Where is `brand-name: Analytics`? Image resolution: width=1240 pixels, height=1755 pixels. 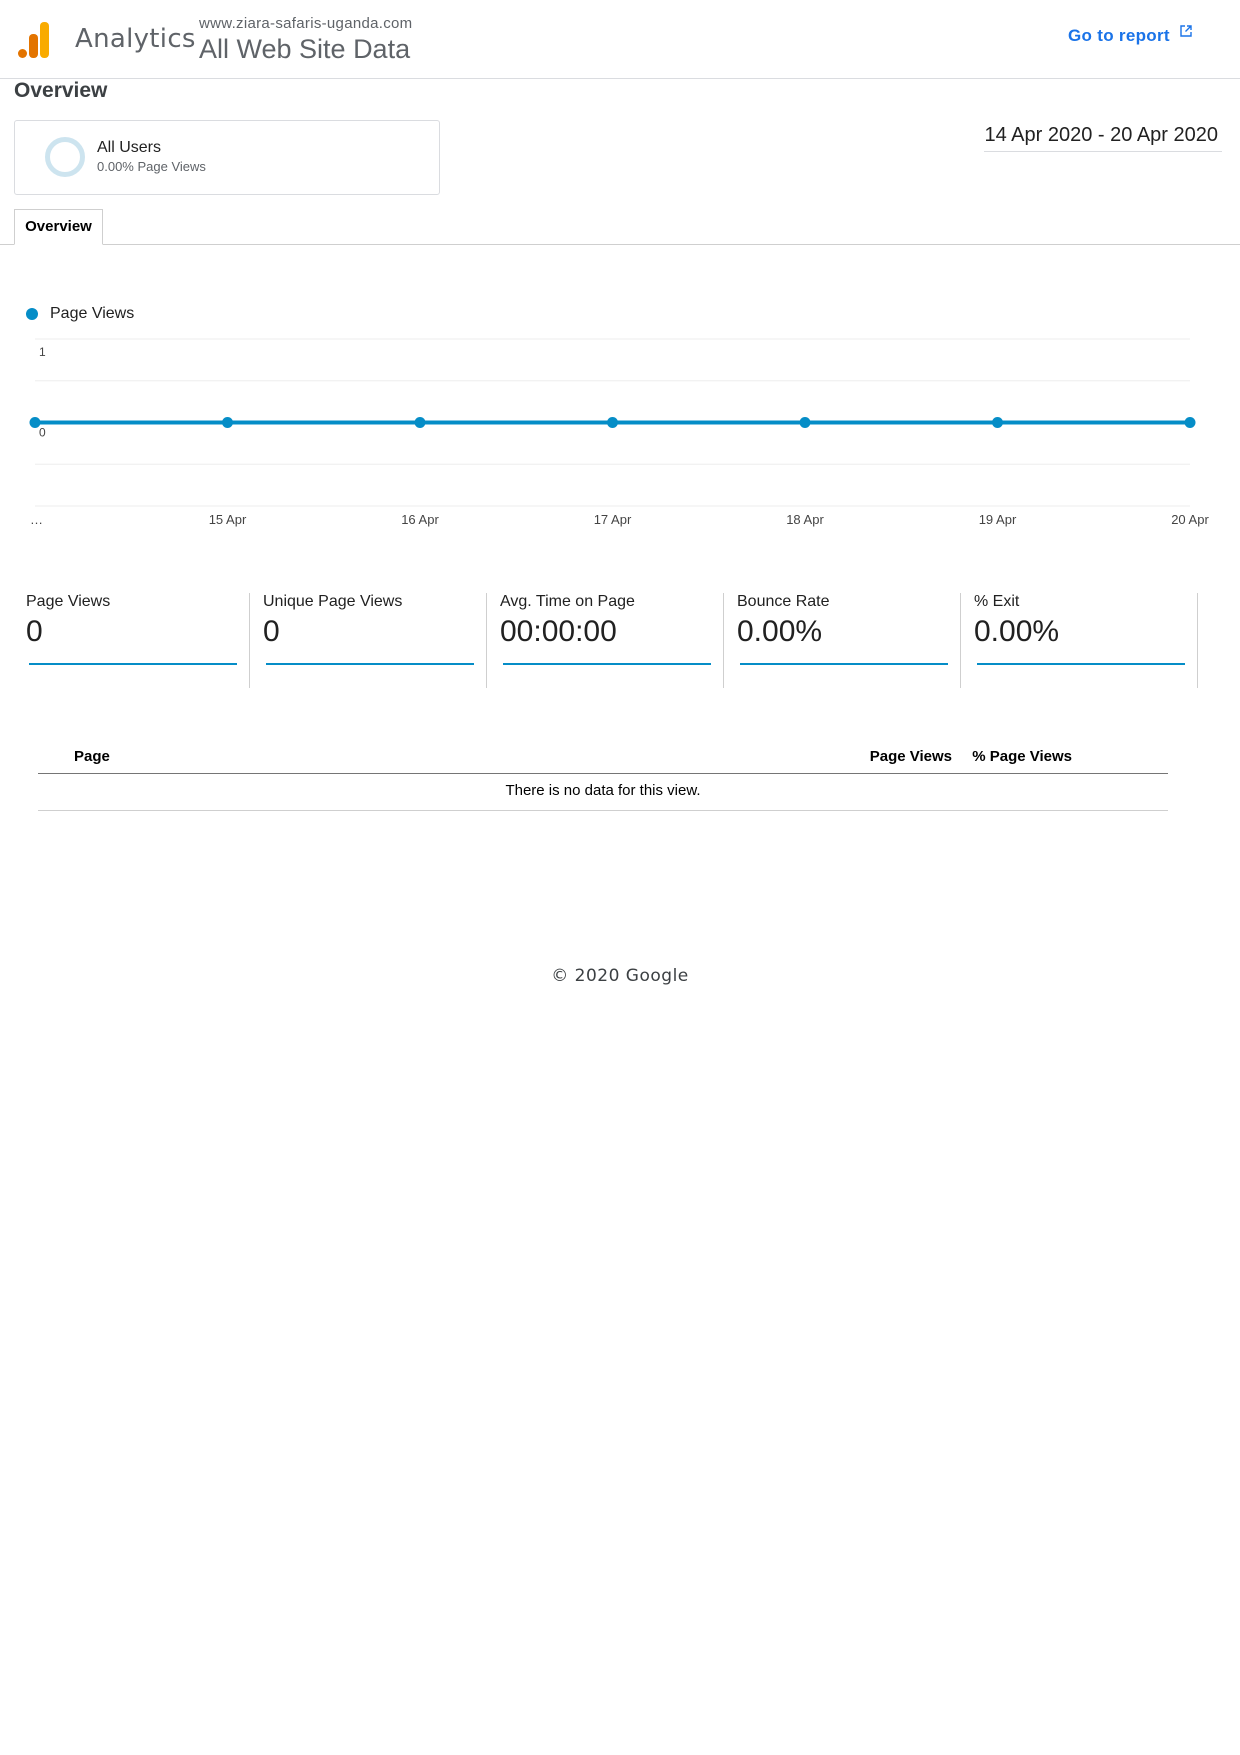
brand-name: Analytics is located at coordinates (135, 39).